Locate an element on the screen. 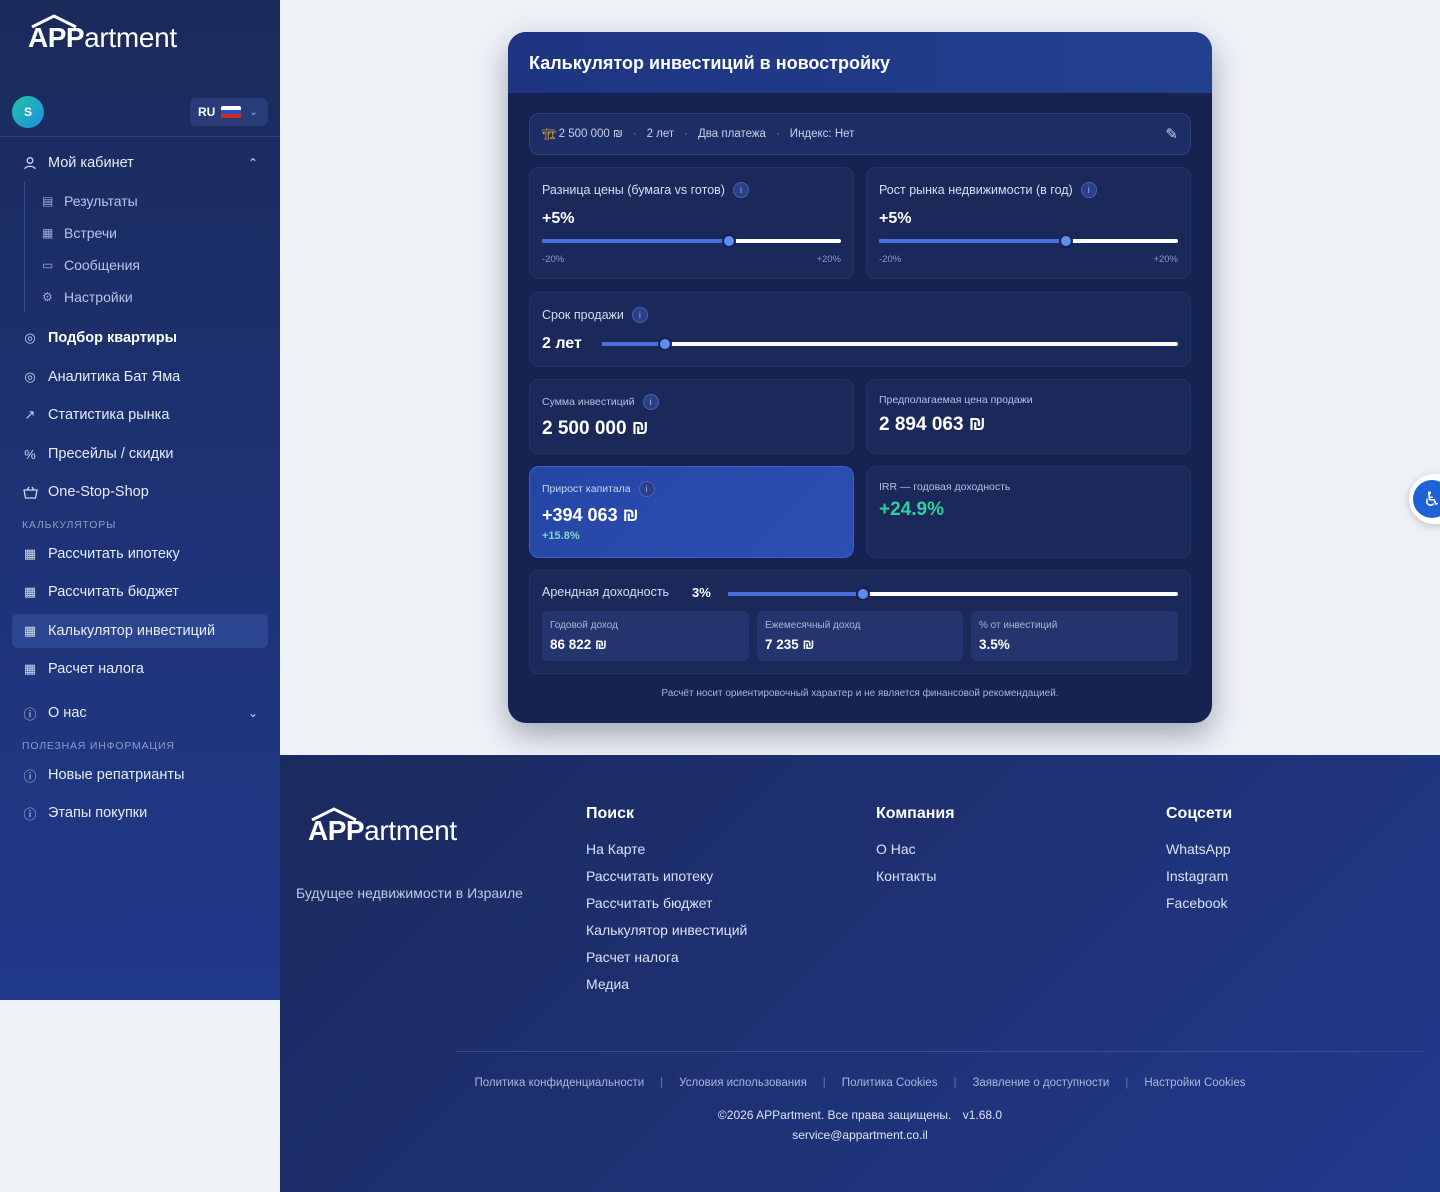 This screenshot has width=1440, height=1192. rental-yield-label: Арендная доходность is located at coordinates (606, 592).